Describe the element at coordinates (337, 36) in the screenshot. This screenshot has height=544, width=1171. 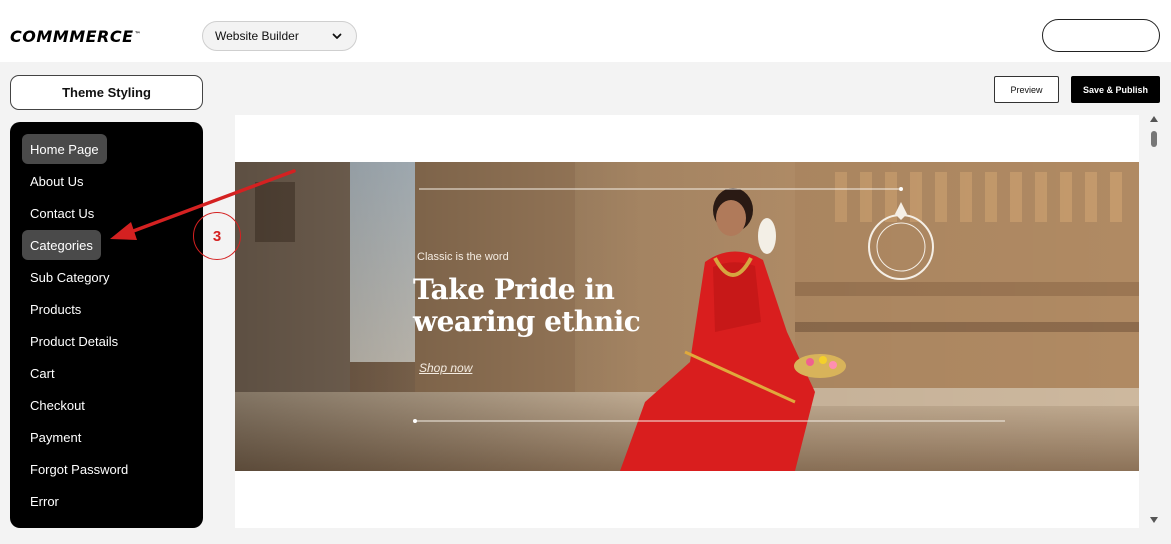
I see `chevron-down-icon` at that location.